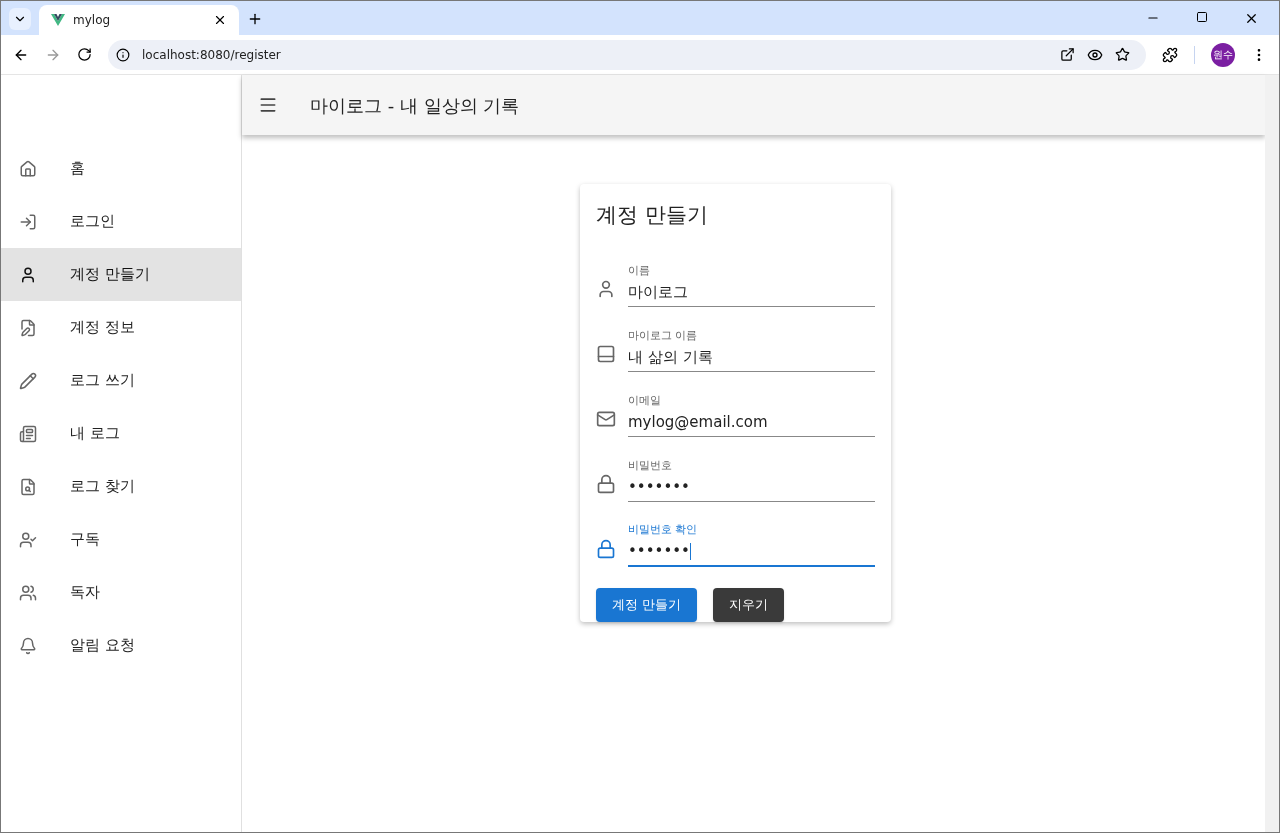 This screenshot has width=1280, height=833. I want to click on browser-tab: mylog, so click(139, 20).